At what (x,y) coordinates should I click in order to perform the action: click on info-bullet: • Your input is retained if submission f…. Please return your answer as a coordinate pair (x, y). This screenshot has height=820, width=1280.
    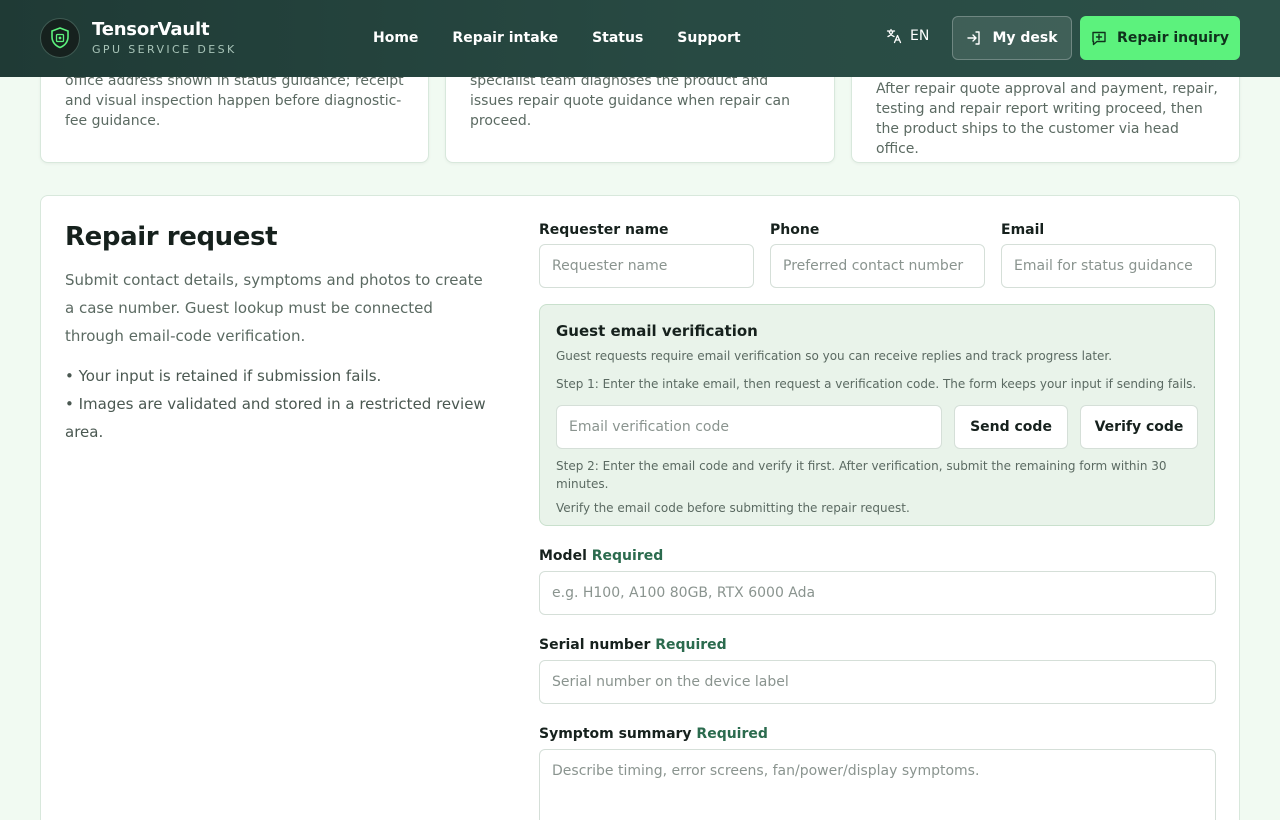
    Looking at the image, I should click on (223, 376).